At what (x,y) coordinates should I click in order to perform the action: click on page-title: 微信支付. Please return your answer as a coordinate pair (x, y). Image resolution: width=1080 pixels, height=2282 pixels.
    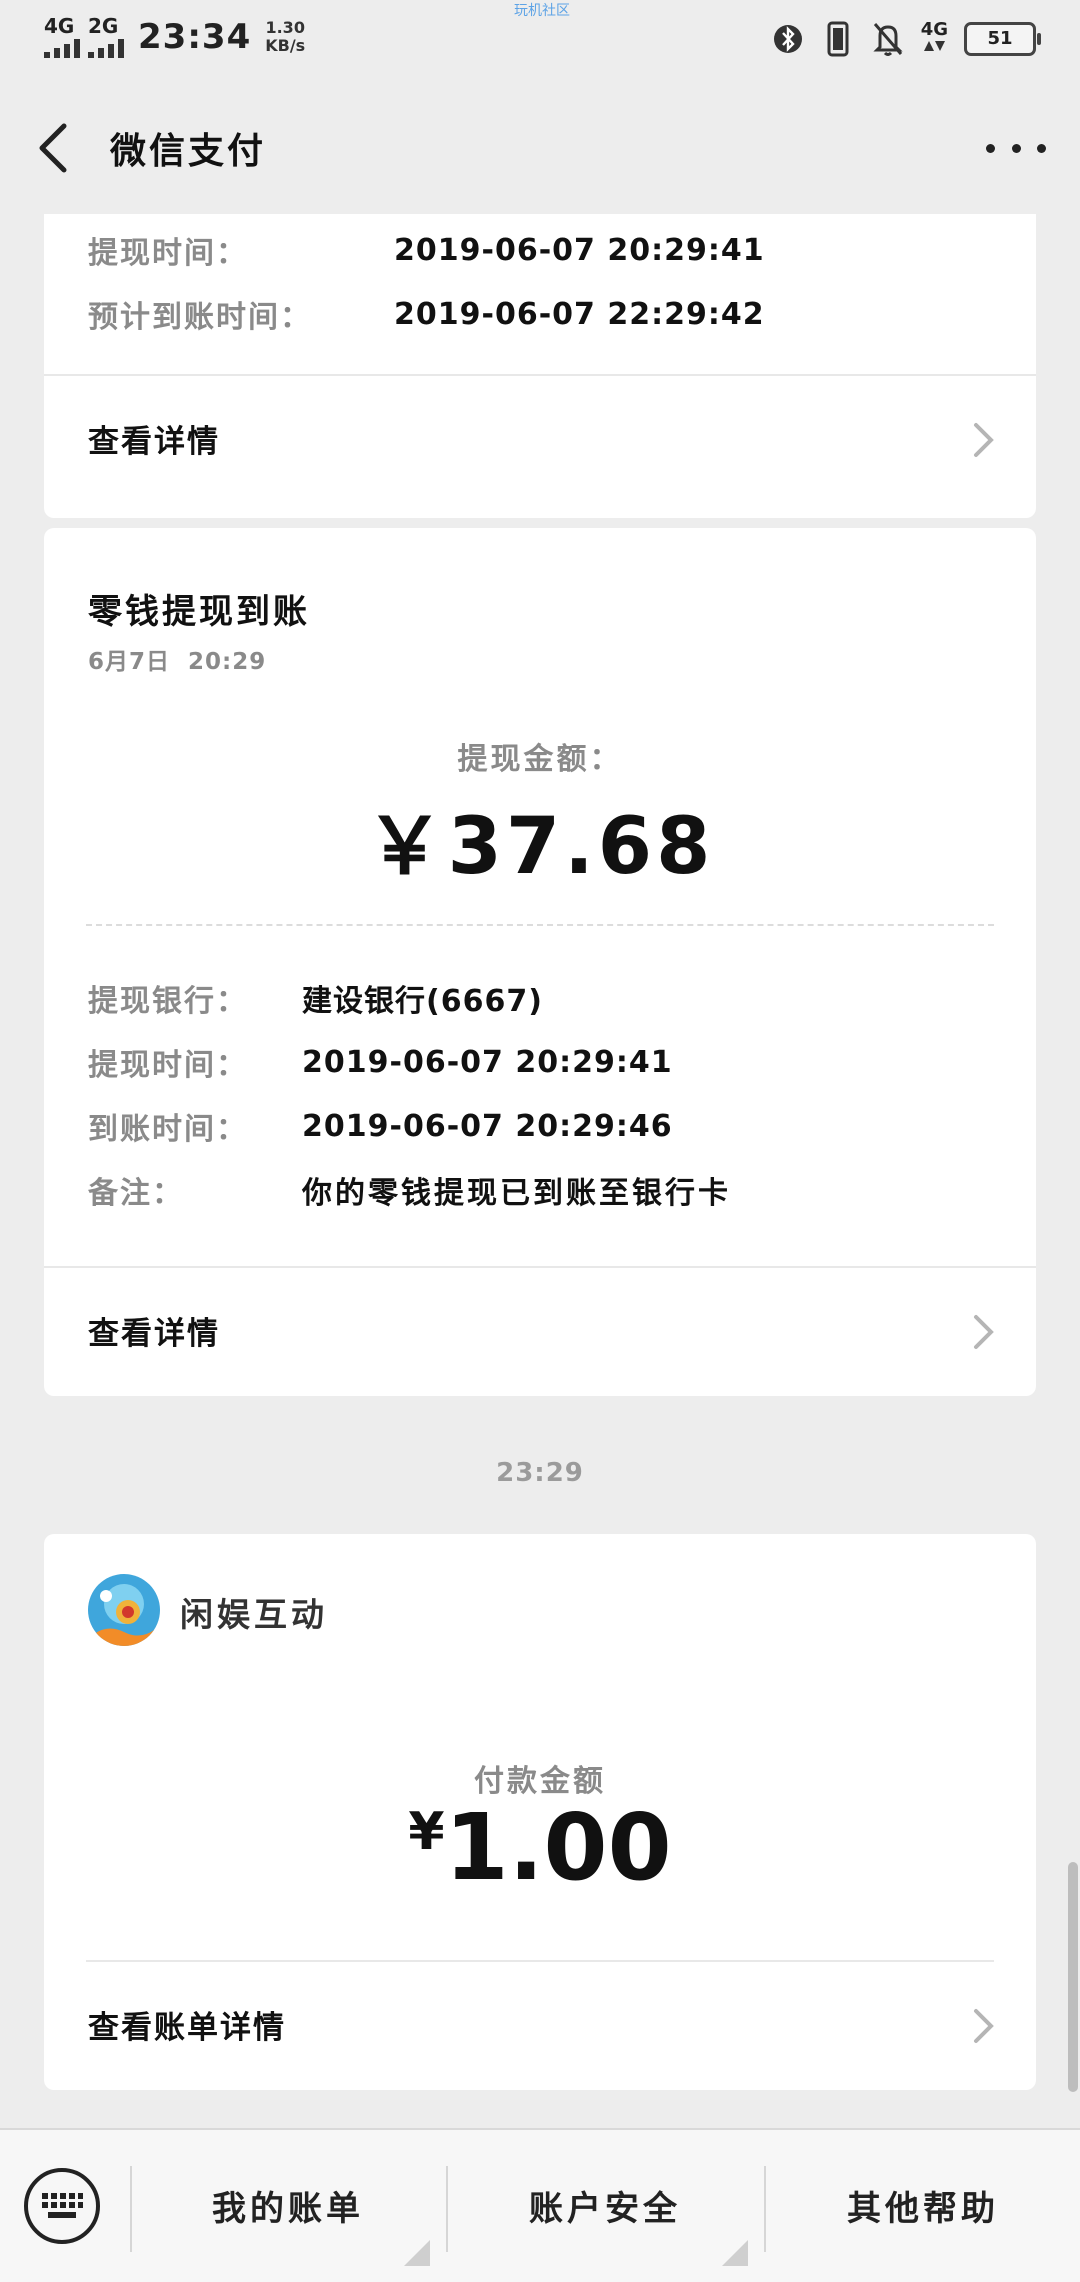
    Looking at the image, I should click on (188, 151).